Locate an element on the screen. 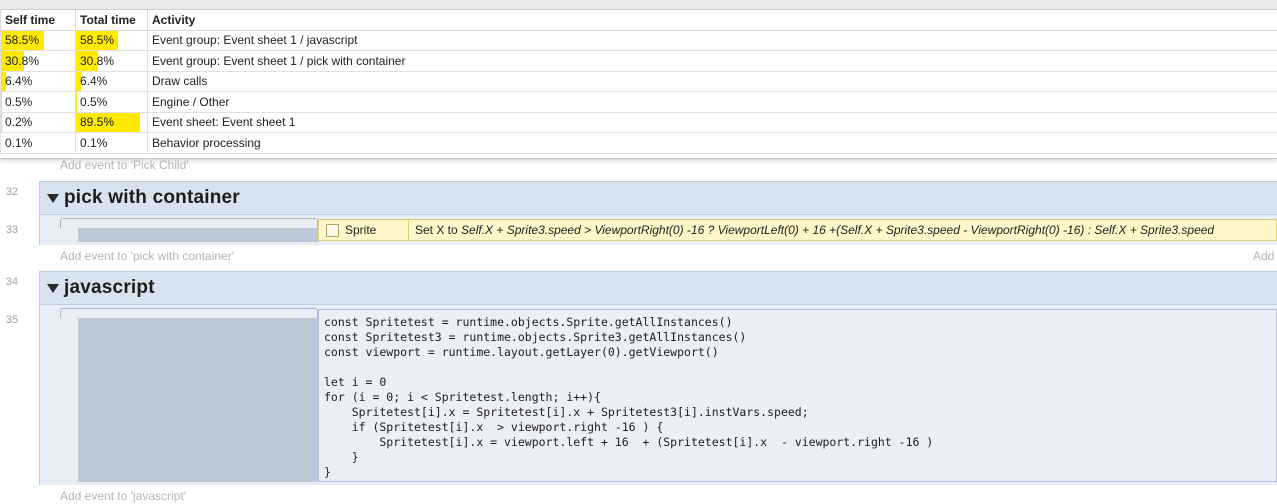 This screenshot has height=504, width=1277. add-event-javascript: Add event to 'javascript' is located at coordinates (123, 496).